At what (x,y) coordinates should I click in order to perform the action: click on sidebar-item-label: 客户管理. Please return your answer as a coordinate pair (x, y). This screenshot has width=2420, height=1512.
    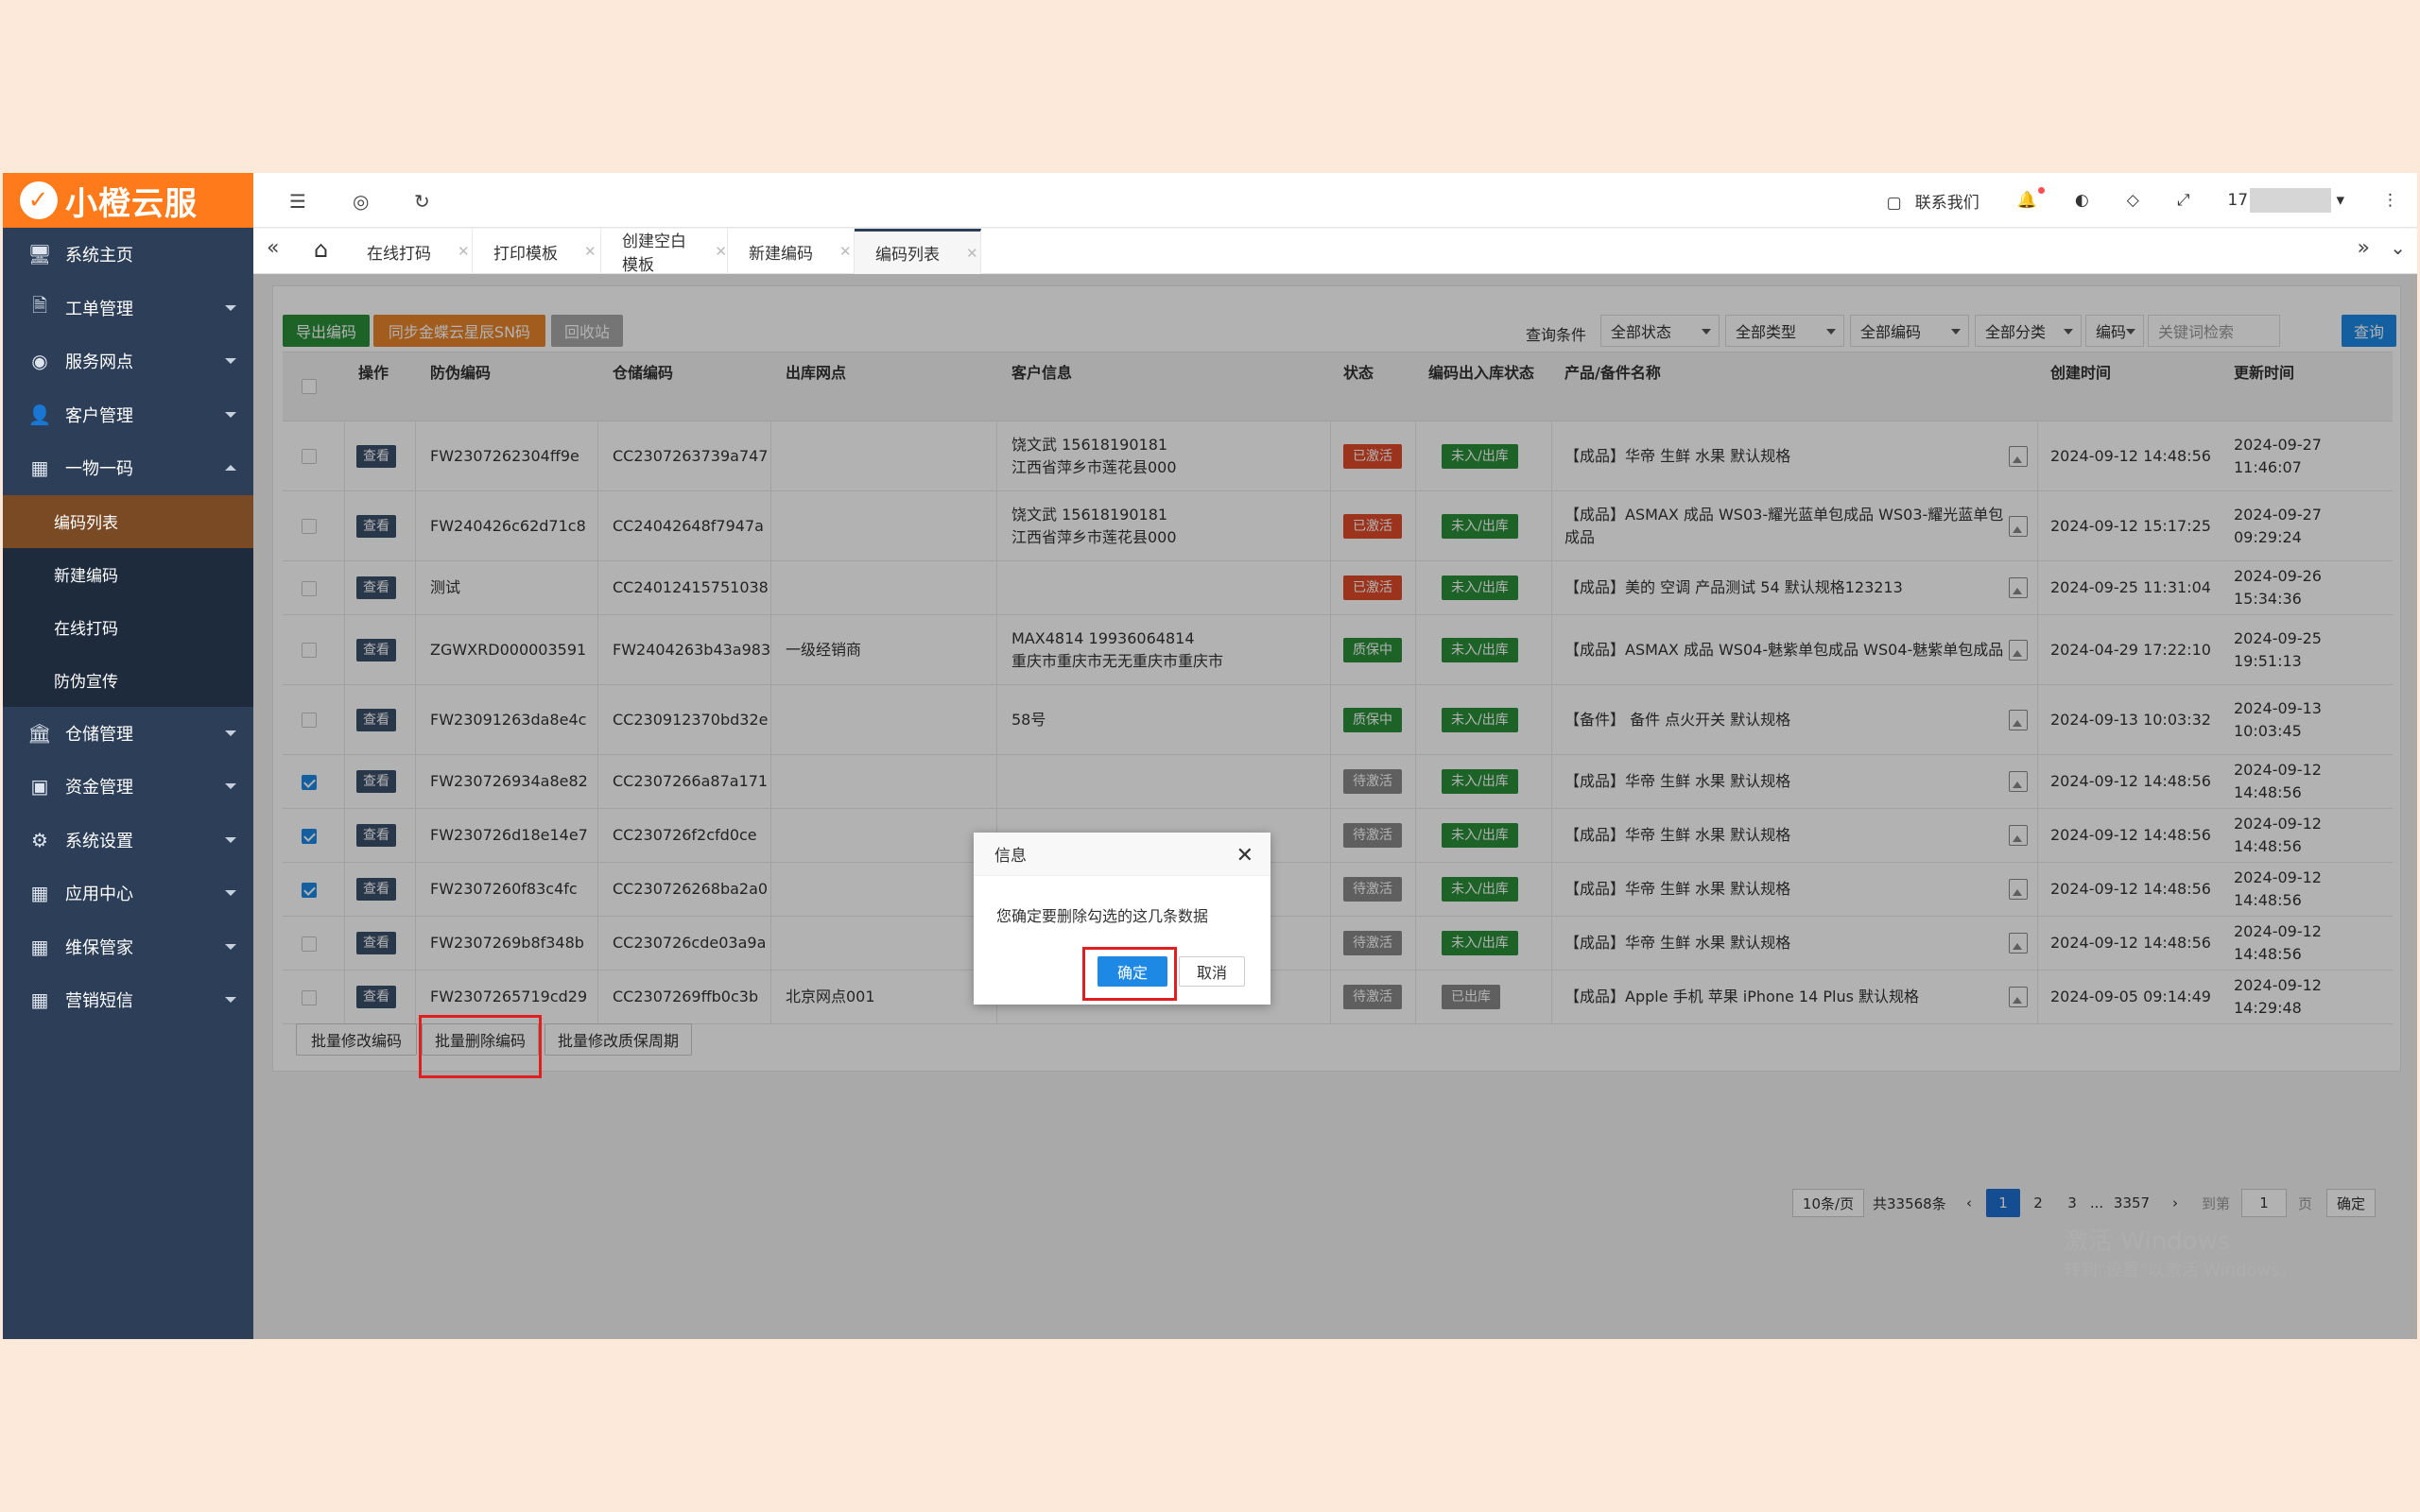
    Looking at the image, I should click on (99, 415).